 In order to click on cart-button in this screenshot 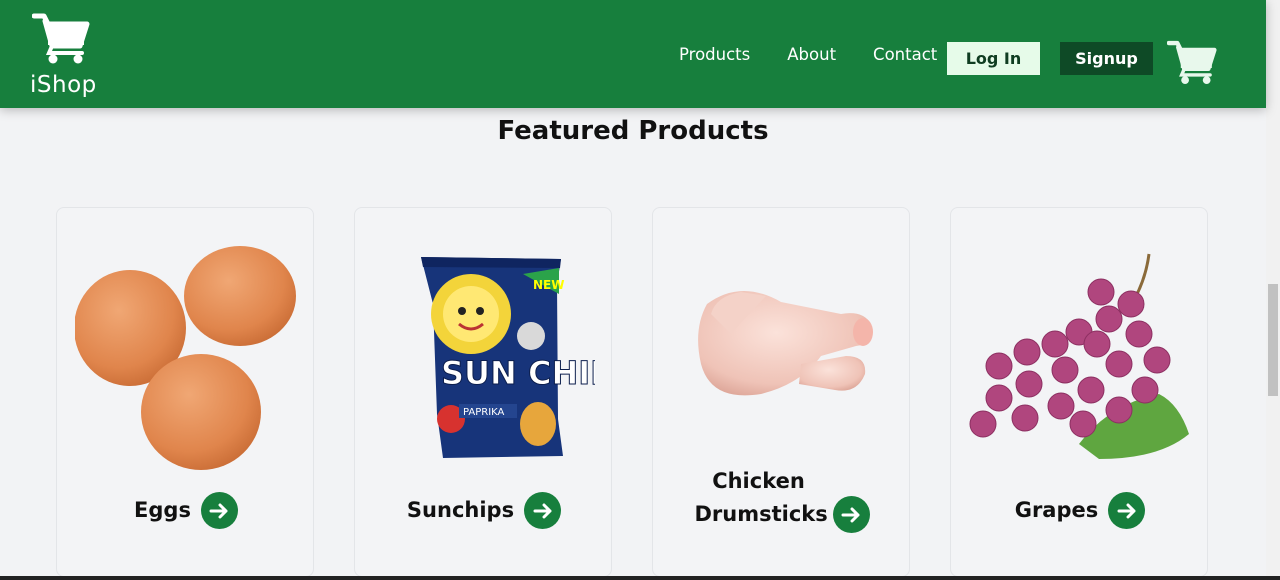, I will do `click(1191, 62)`.